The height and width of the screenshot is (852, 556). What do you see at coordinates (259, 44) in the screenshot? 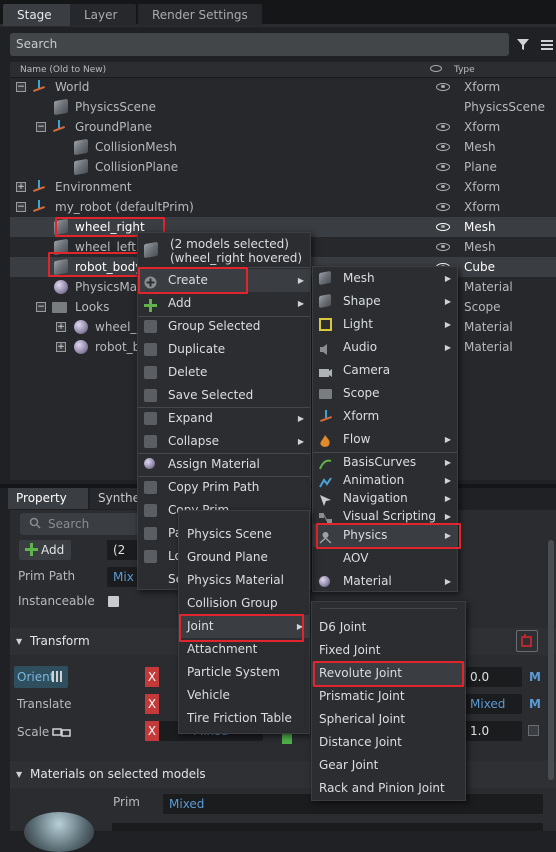
I see `stage-search-input: Search` at bounding box center [259, 44].